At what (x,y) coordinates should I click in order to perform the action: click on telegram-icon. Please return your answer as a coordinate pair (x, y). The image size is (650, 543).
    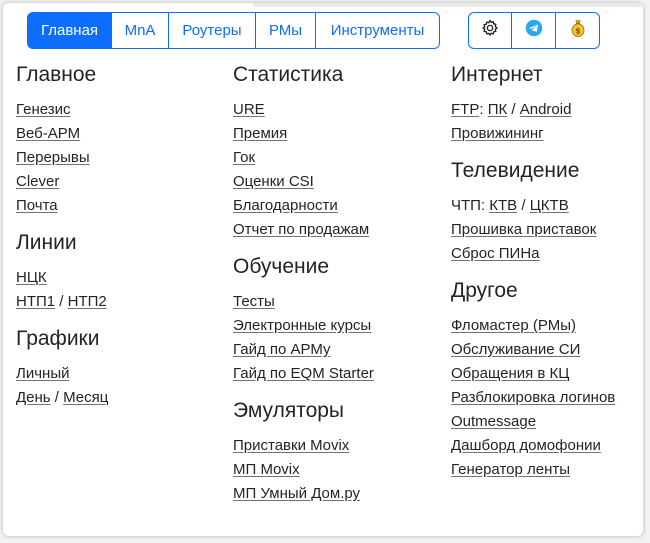
    Looking at the image, I should click on (534, 30).